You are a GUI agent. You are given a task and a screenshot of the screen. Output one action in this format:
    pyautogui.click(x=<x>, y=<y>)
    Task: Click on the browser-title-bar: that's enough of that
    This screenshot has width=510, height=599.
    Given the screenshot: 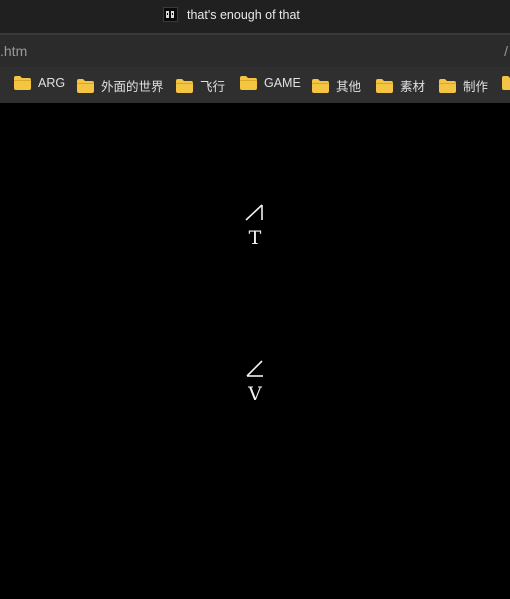 What is the action you would take?
    pyautogui.click(x=255, y=16)
    